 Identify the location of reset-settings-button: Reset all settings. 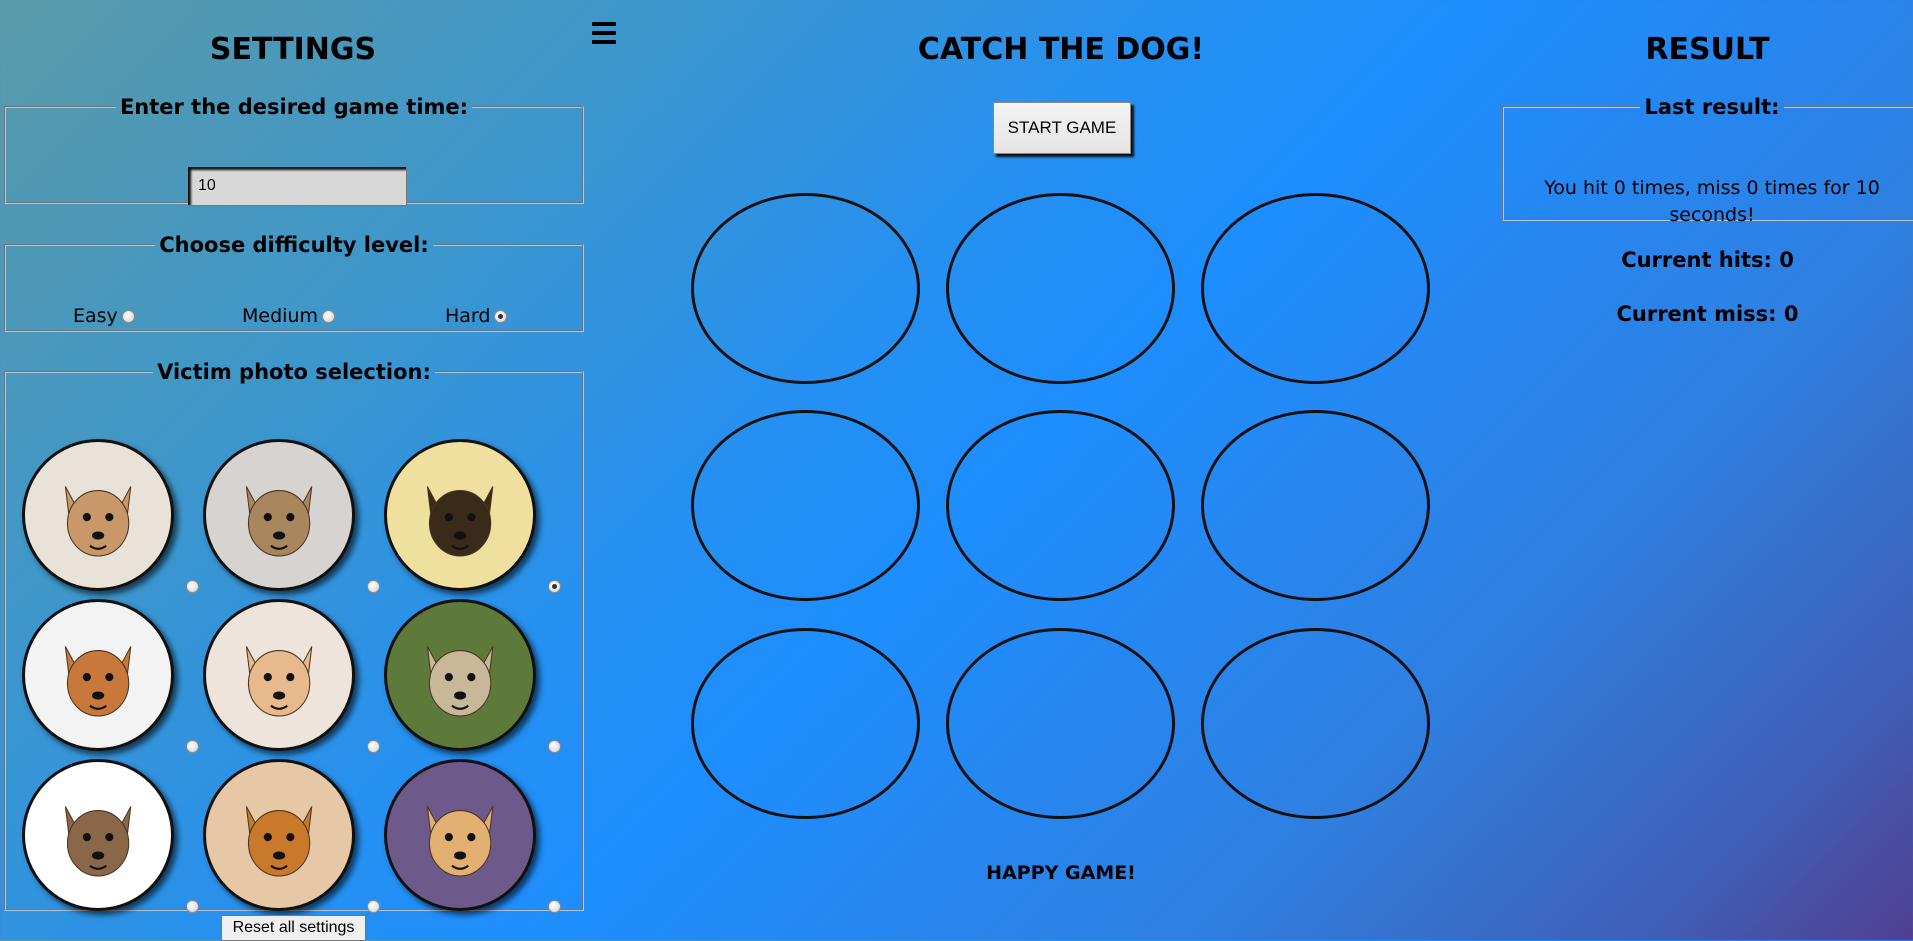
(293, 928).